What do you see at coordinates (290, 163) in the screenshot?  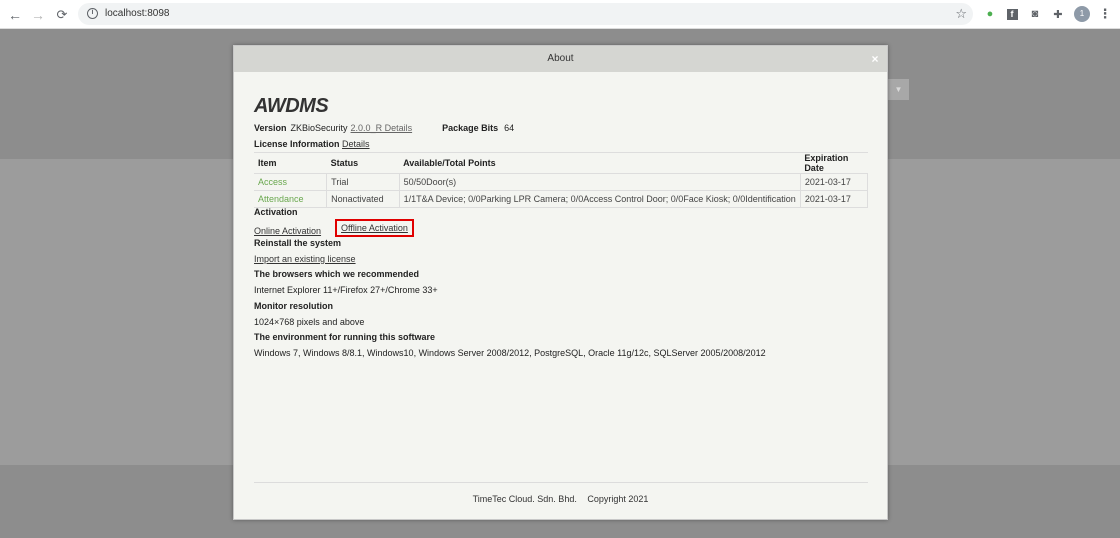 I see `column-header-item: Item` at bounding box center [290, 163].